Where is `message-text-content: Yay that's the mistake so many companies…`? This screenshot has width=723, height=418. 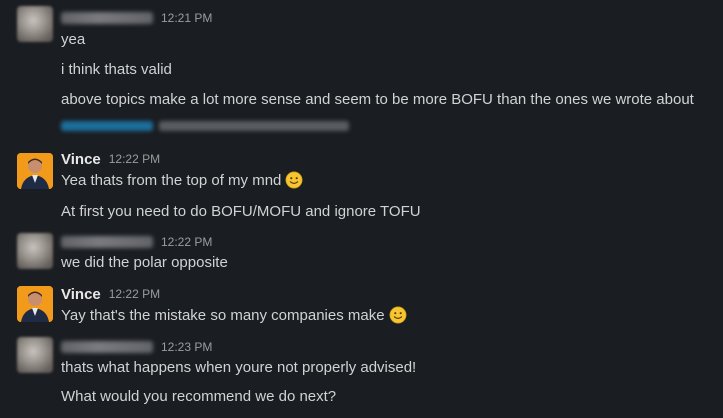 message-text-content: Yay that's the mistake so many companies… is located at coordinates (223, 315).